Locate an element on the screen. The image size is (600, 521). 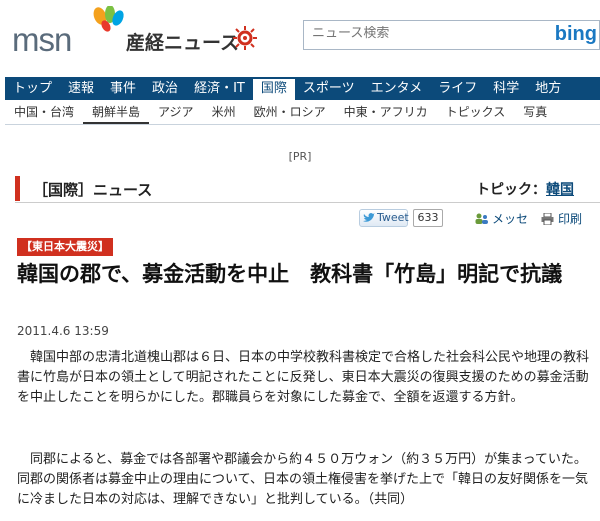
subnav-item-topics: トピックス is located at coordinates (476, 112).